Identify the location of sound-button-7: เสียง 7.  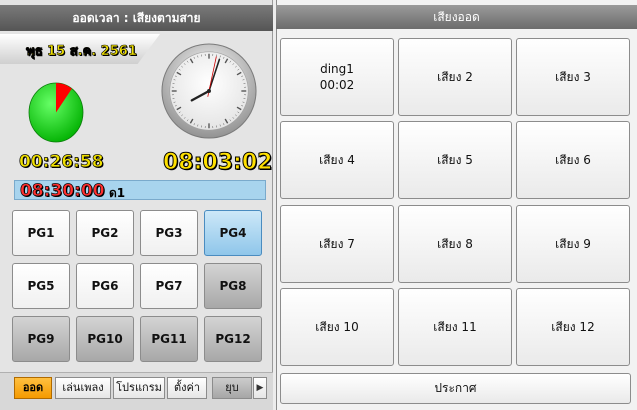
(337, 244).